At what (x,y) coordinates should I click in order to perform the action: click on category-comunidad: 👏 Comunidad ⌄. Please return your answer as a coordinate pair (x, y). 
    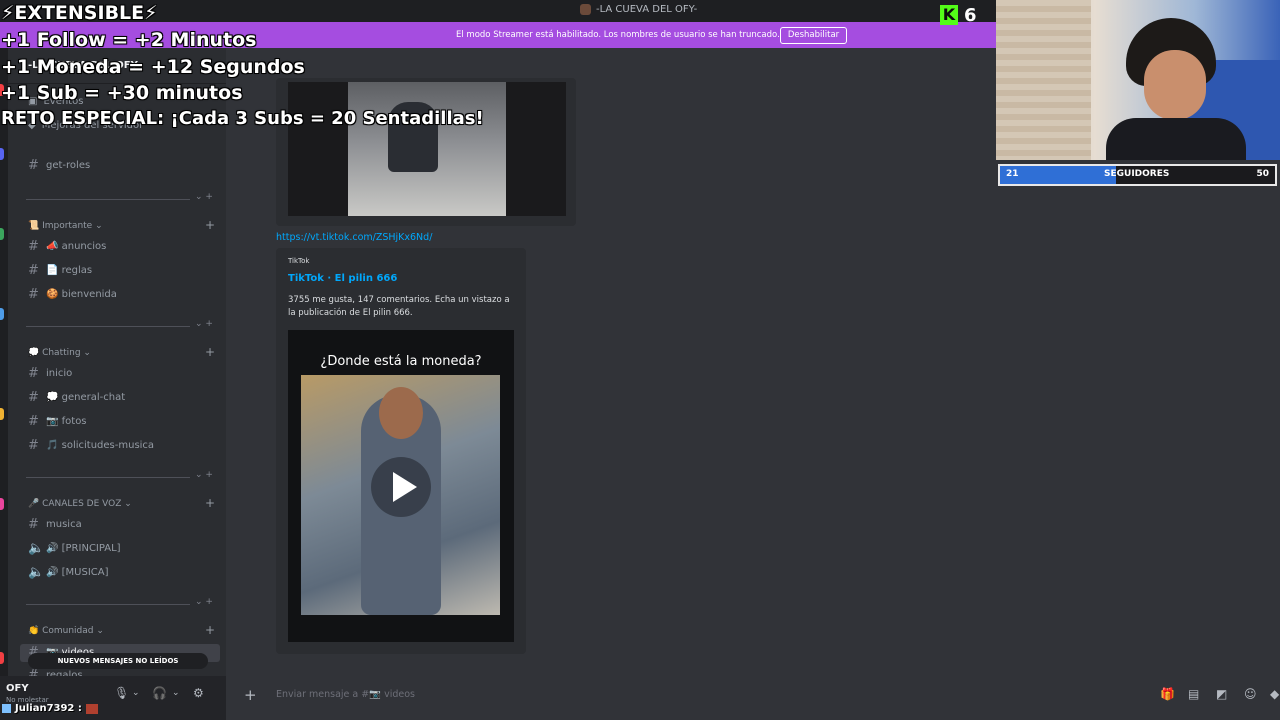
    Looking at the image, I should click on (66, 631).